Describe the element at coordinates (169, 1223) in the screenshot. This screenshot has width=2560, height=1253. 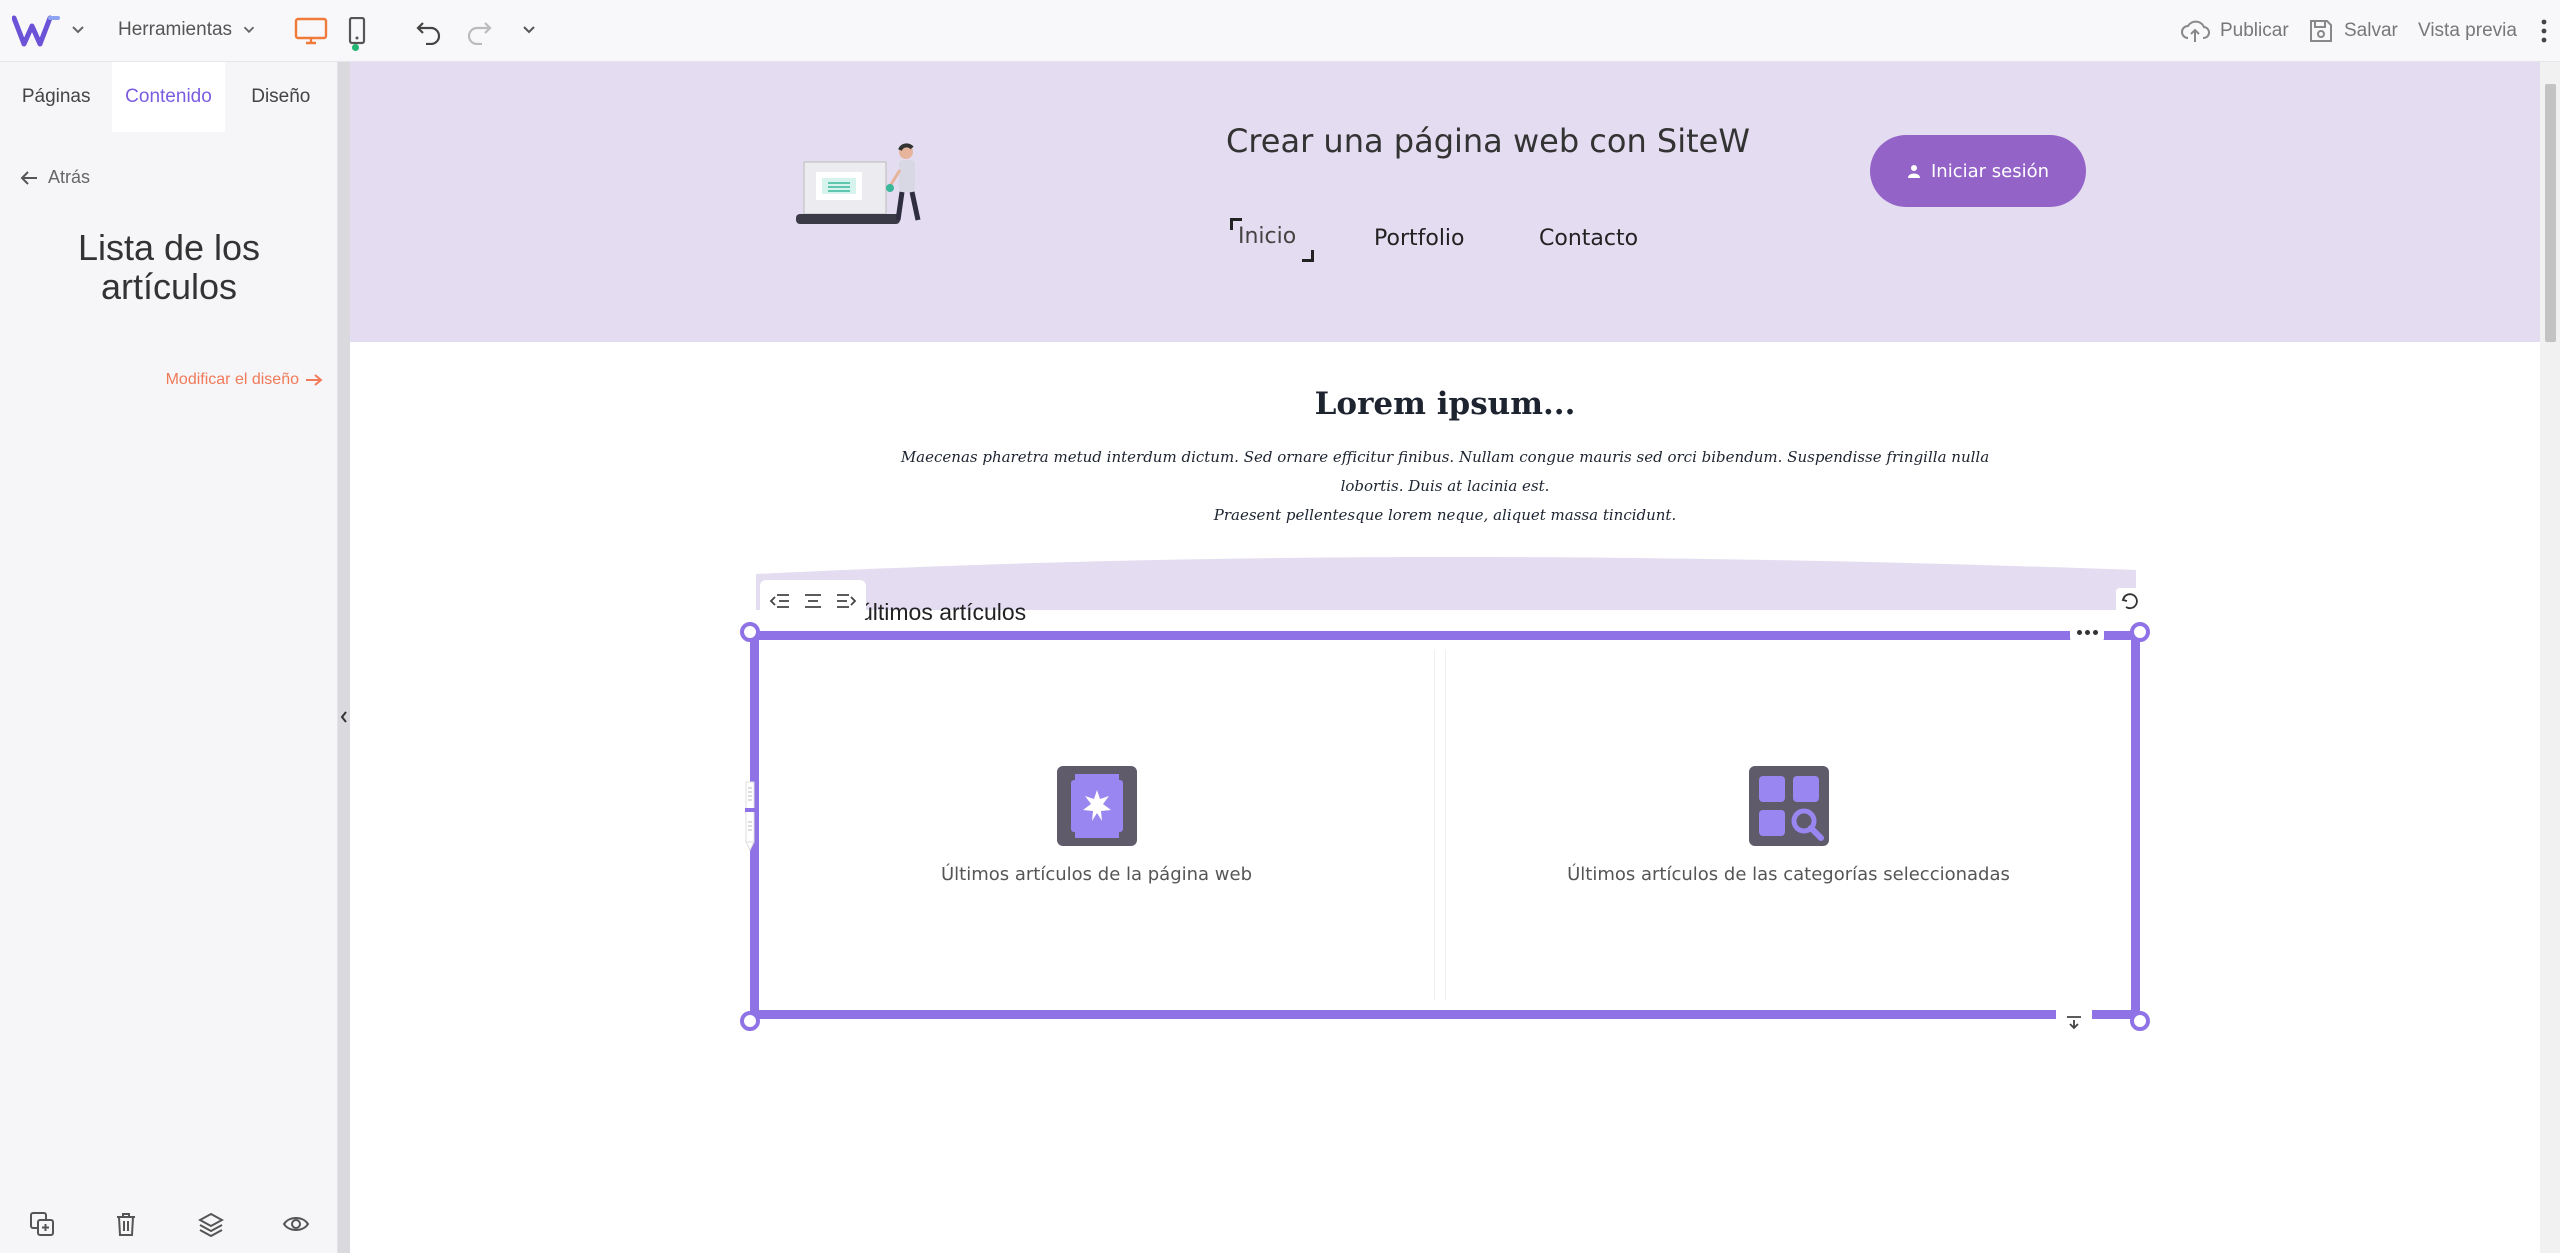
I see `panel-bottom-actions` at that location.